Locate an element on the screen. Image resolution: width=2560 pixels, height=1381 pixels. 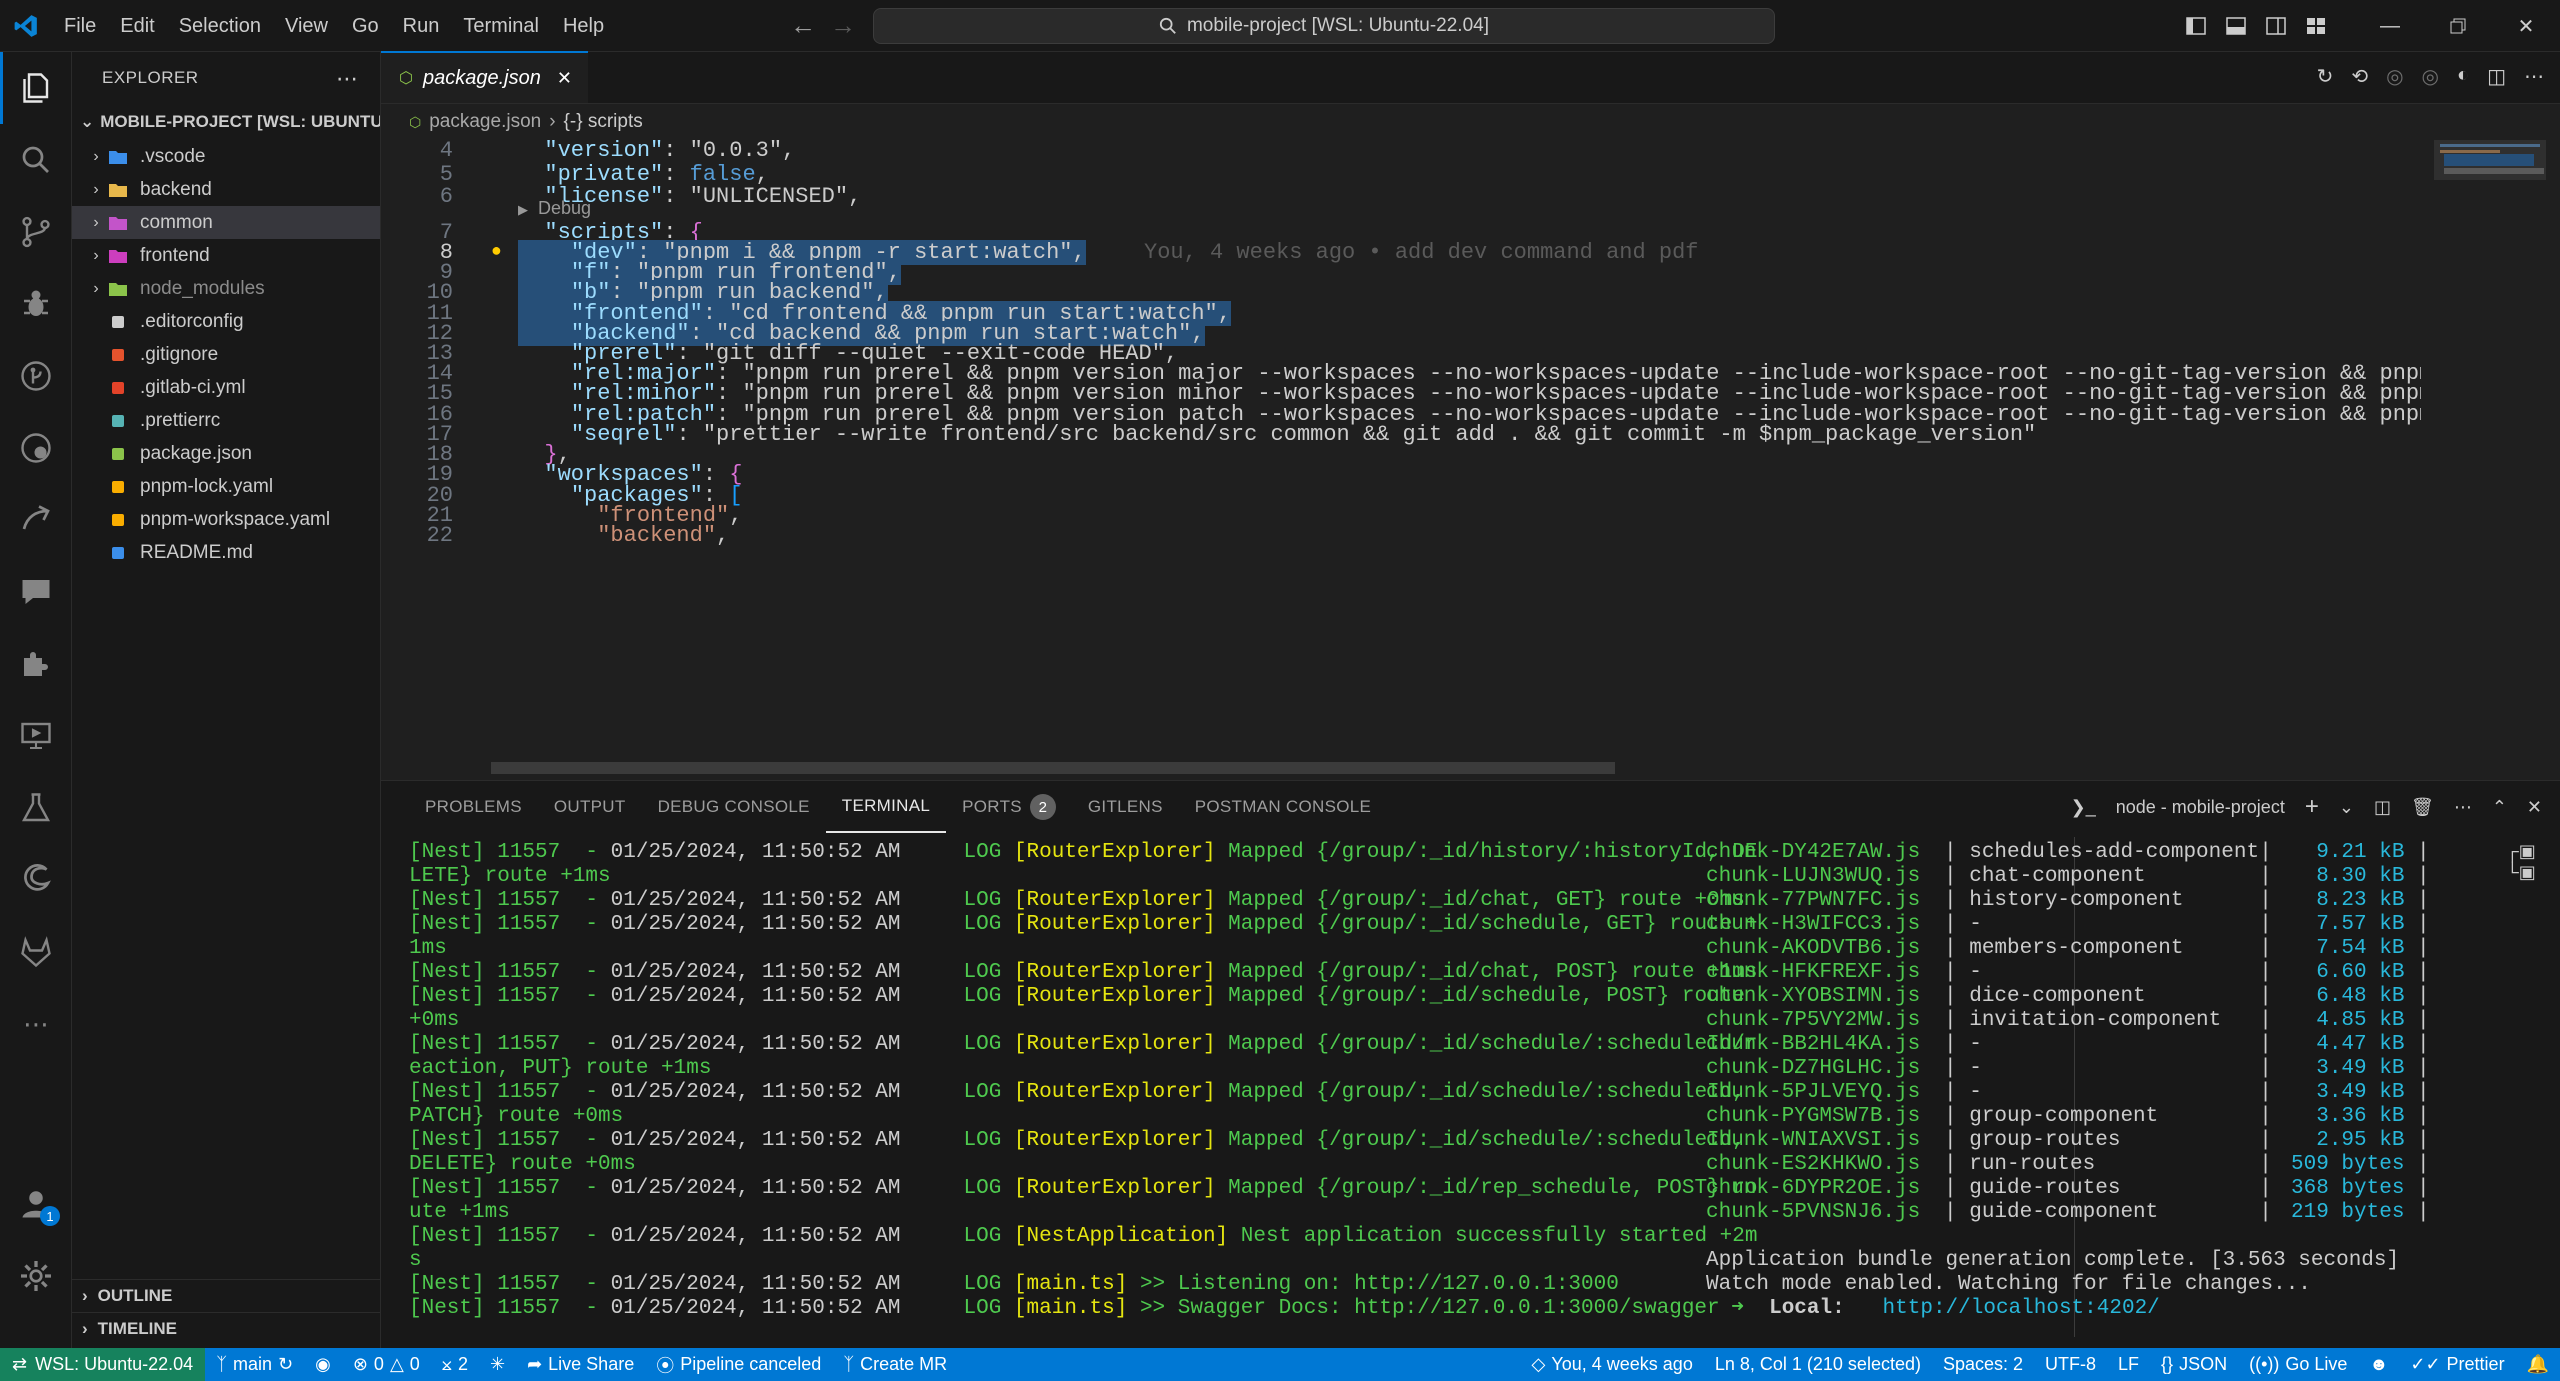
tab-ports: PORTS 2 is located at coordinates (1009, 807).